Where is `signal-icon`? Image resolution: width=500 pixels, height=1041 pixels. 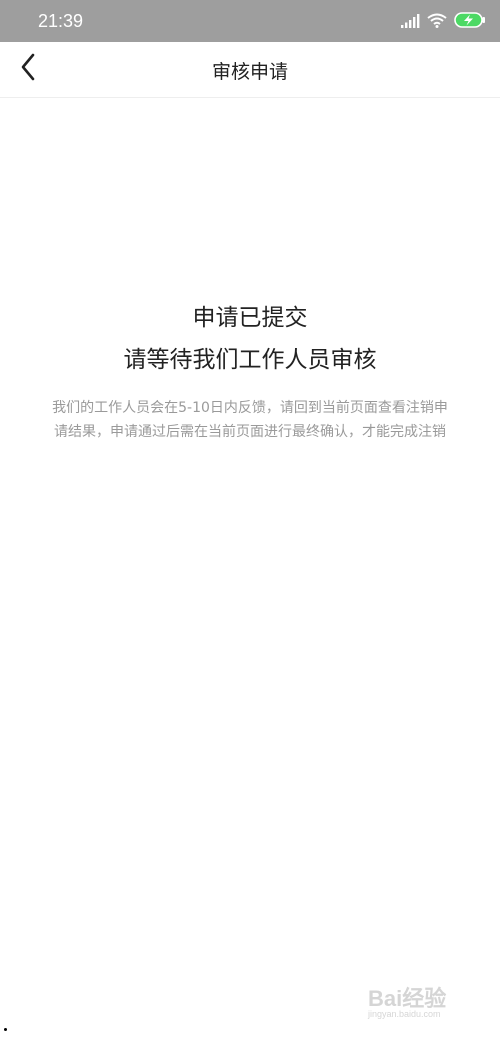
signal-icon is located at coordinates (410, 22).